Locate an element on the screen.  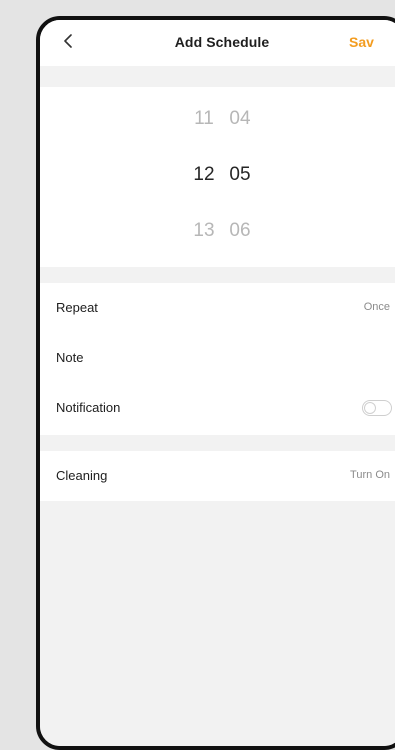
cleaning-settings-group: Cleaning Turn On is located at coordinates (217, 476).